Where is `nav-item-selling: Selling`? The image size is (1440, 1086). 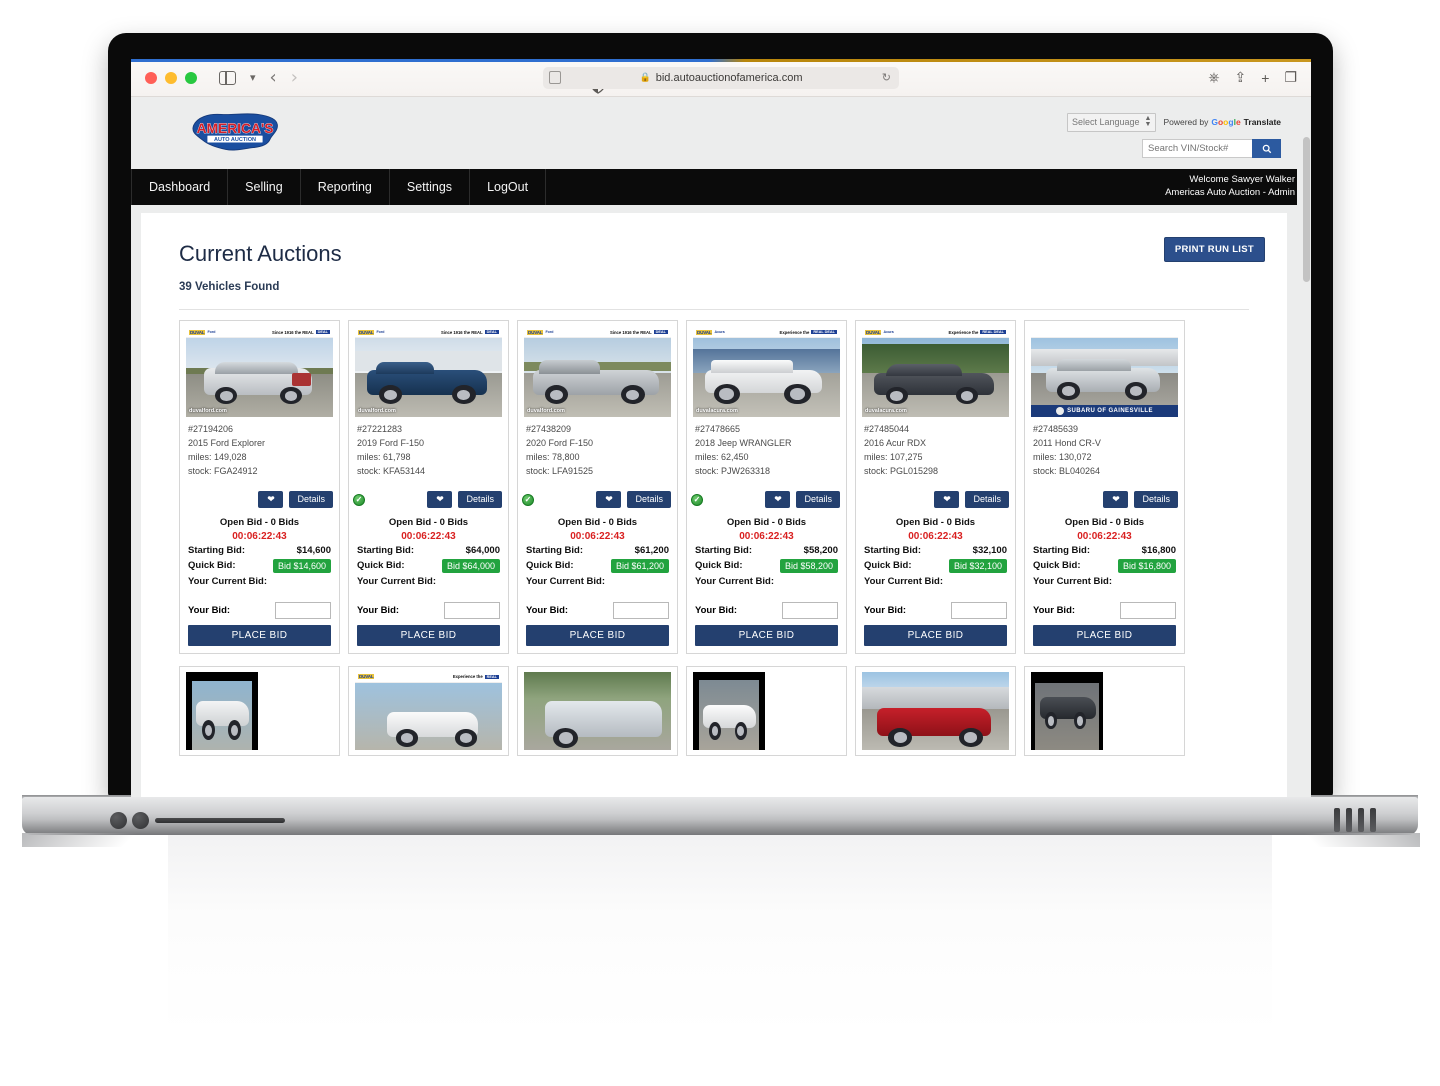 nav-item-selling: Selling is located at coordinates (264, 187).